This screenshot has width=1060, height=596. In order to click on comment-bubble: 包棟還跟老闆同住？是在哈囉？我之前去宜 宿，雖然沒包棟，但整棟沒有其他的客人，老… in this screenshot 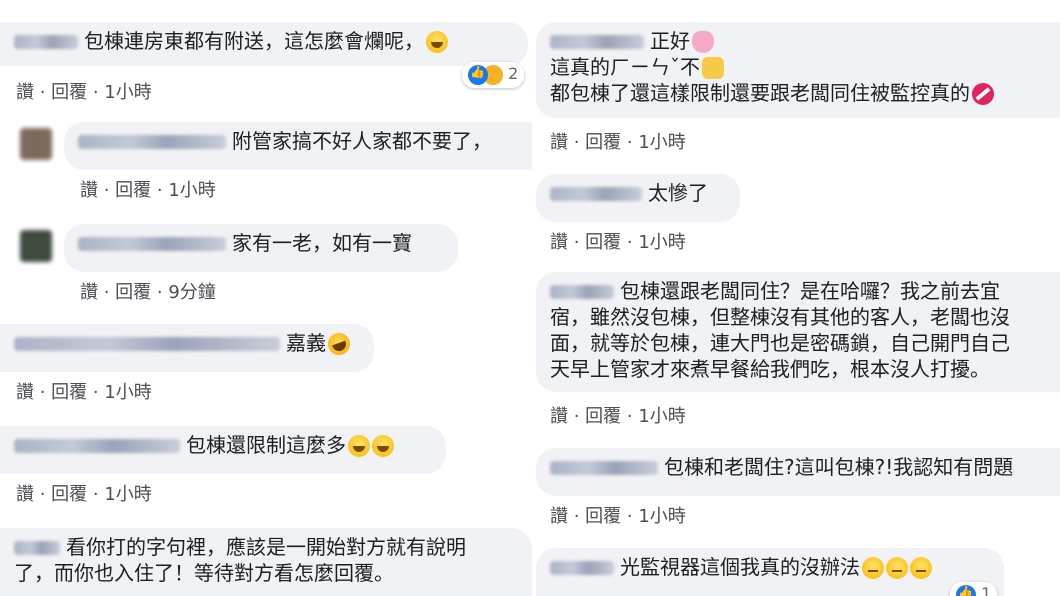, I will do `click(798, 332)`.